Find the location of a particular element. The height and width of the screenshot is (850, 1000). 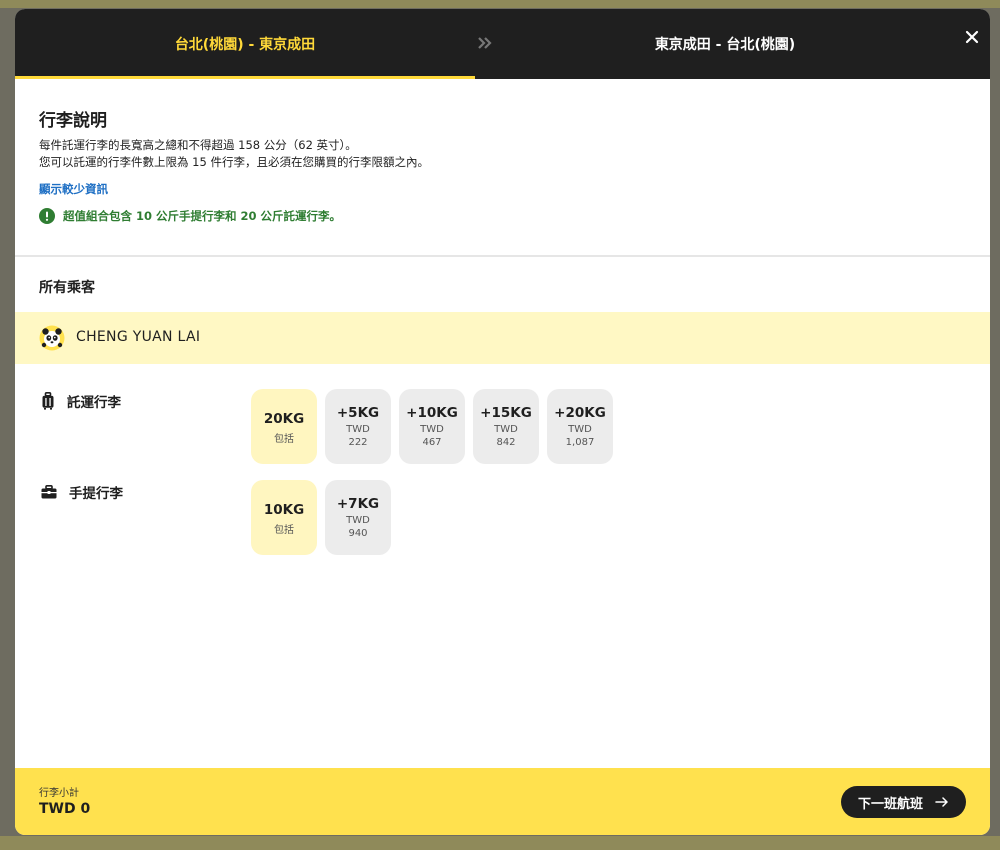

next-flight-button: 下一班航班 is located at coordinates (903, 802).